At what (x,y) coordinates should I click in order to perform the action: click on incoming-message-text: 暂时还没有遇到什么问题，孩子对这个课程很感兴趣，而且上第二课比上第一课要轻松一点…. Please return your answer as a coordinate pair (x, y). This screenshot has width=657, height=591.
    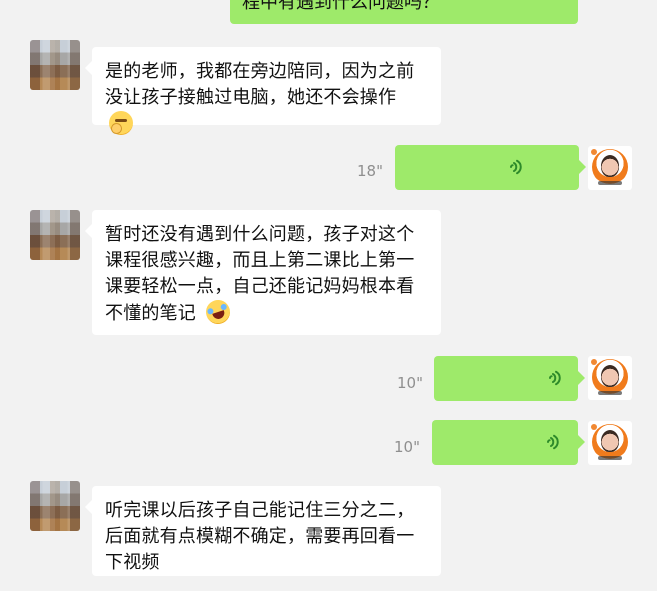
    Looking at the image, I should click on (260, 274).